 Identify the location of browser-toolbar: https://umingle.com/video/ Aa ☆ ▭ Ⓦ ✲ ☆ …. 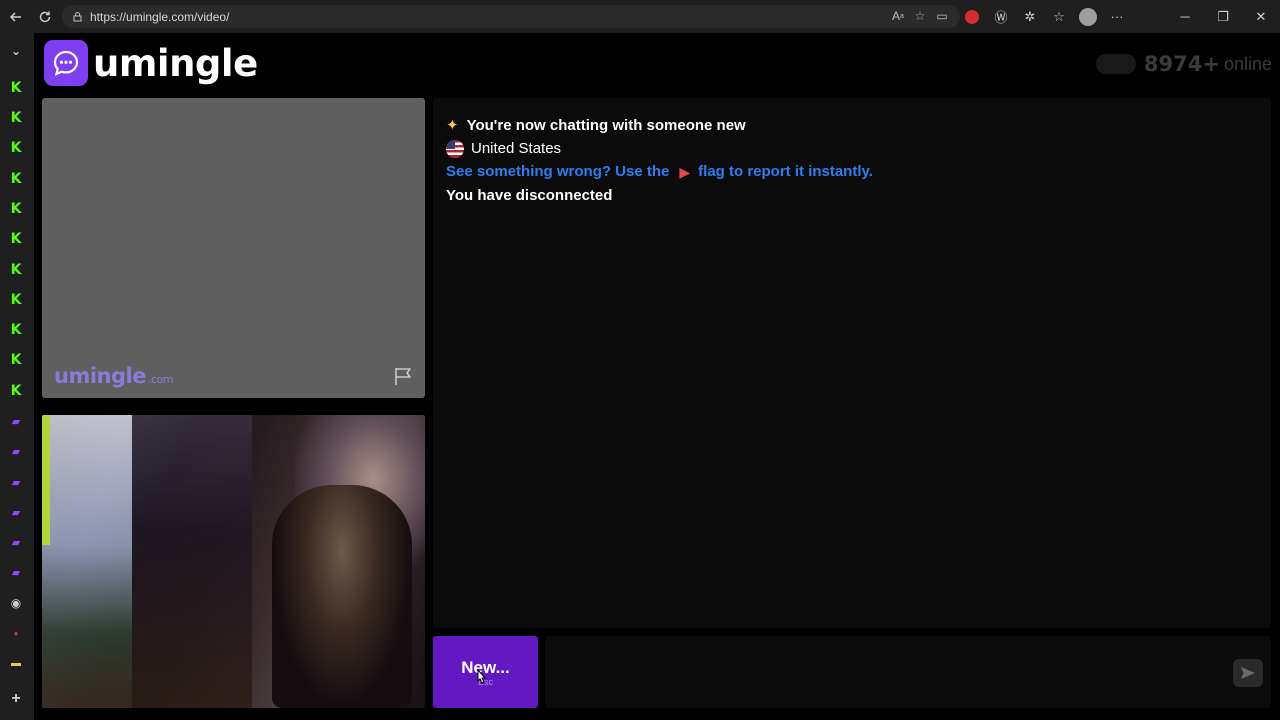
(640, 16).